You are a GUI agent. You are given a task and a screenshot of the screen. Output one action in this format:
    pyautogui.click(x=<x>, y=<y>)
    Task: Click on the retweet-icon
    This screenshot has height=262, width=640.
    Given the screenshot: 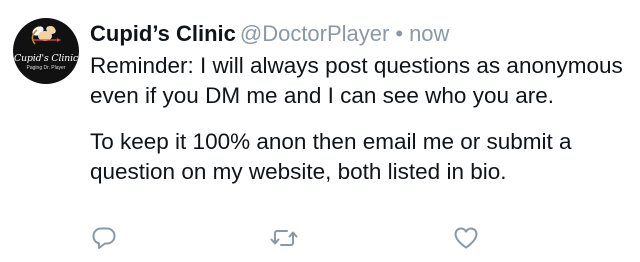 What is the action you would take?
    pyautogui.click(x=284, y=238)
    